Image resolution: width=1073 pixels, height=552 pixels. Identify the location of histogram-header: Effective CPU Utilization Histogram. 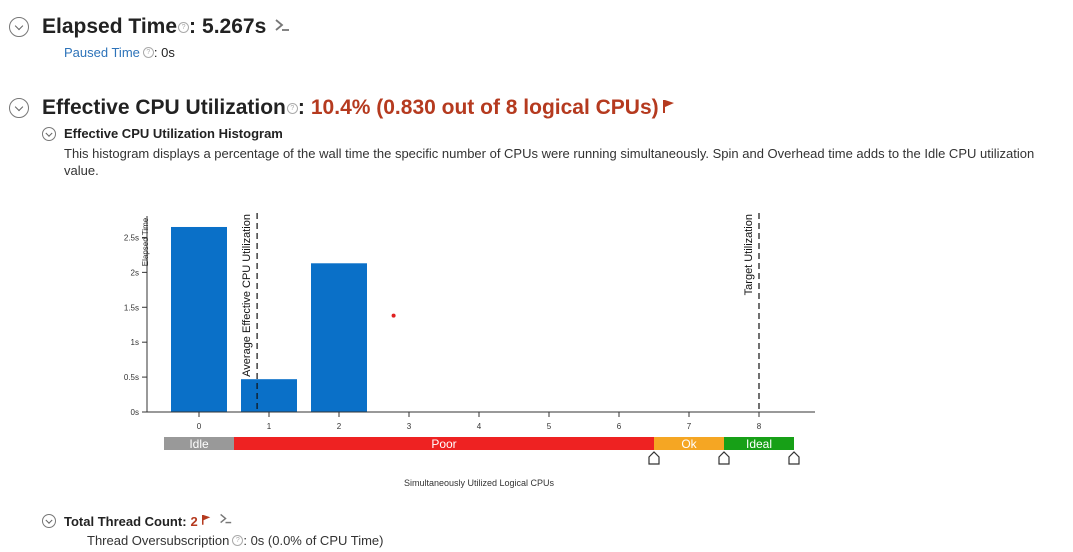
(162, 133).